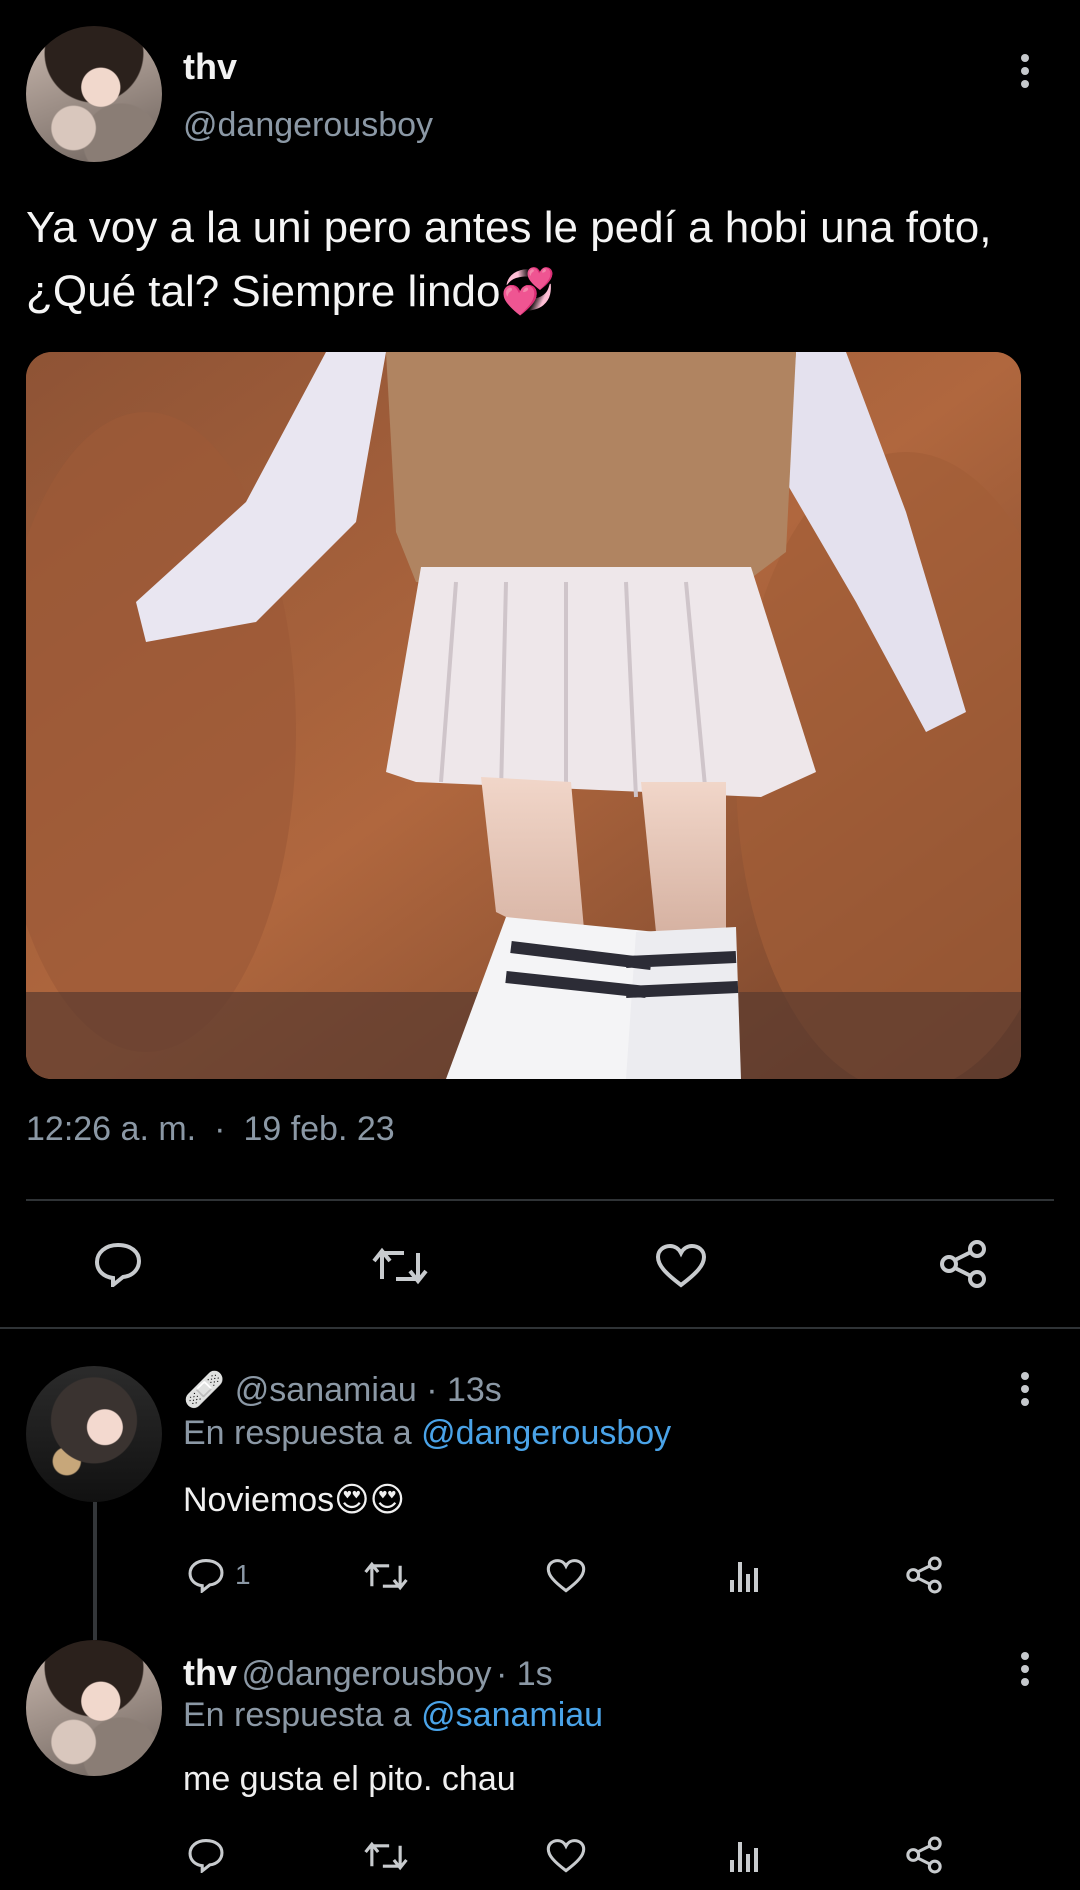 Image resolution: width=1080 pixels, height=1890 pixels. I want to click on reply1-reply-button: 1, so click(219, 1575).